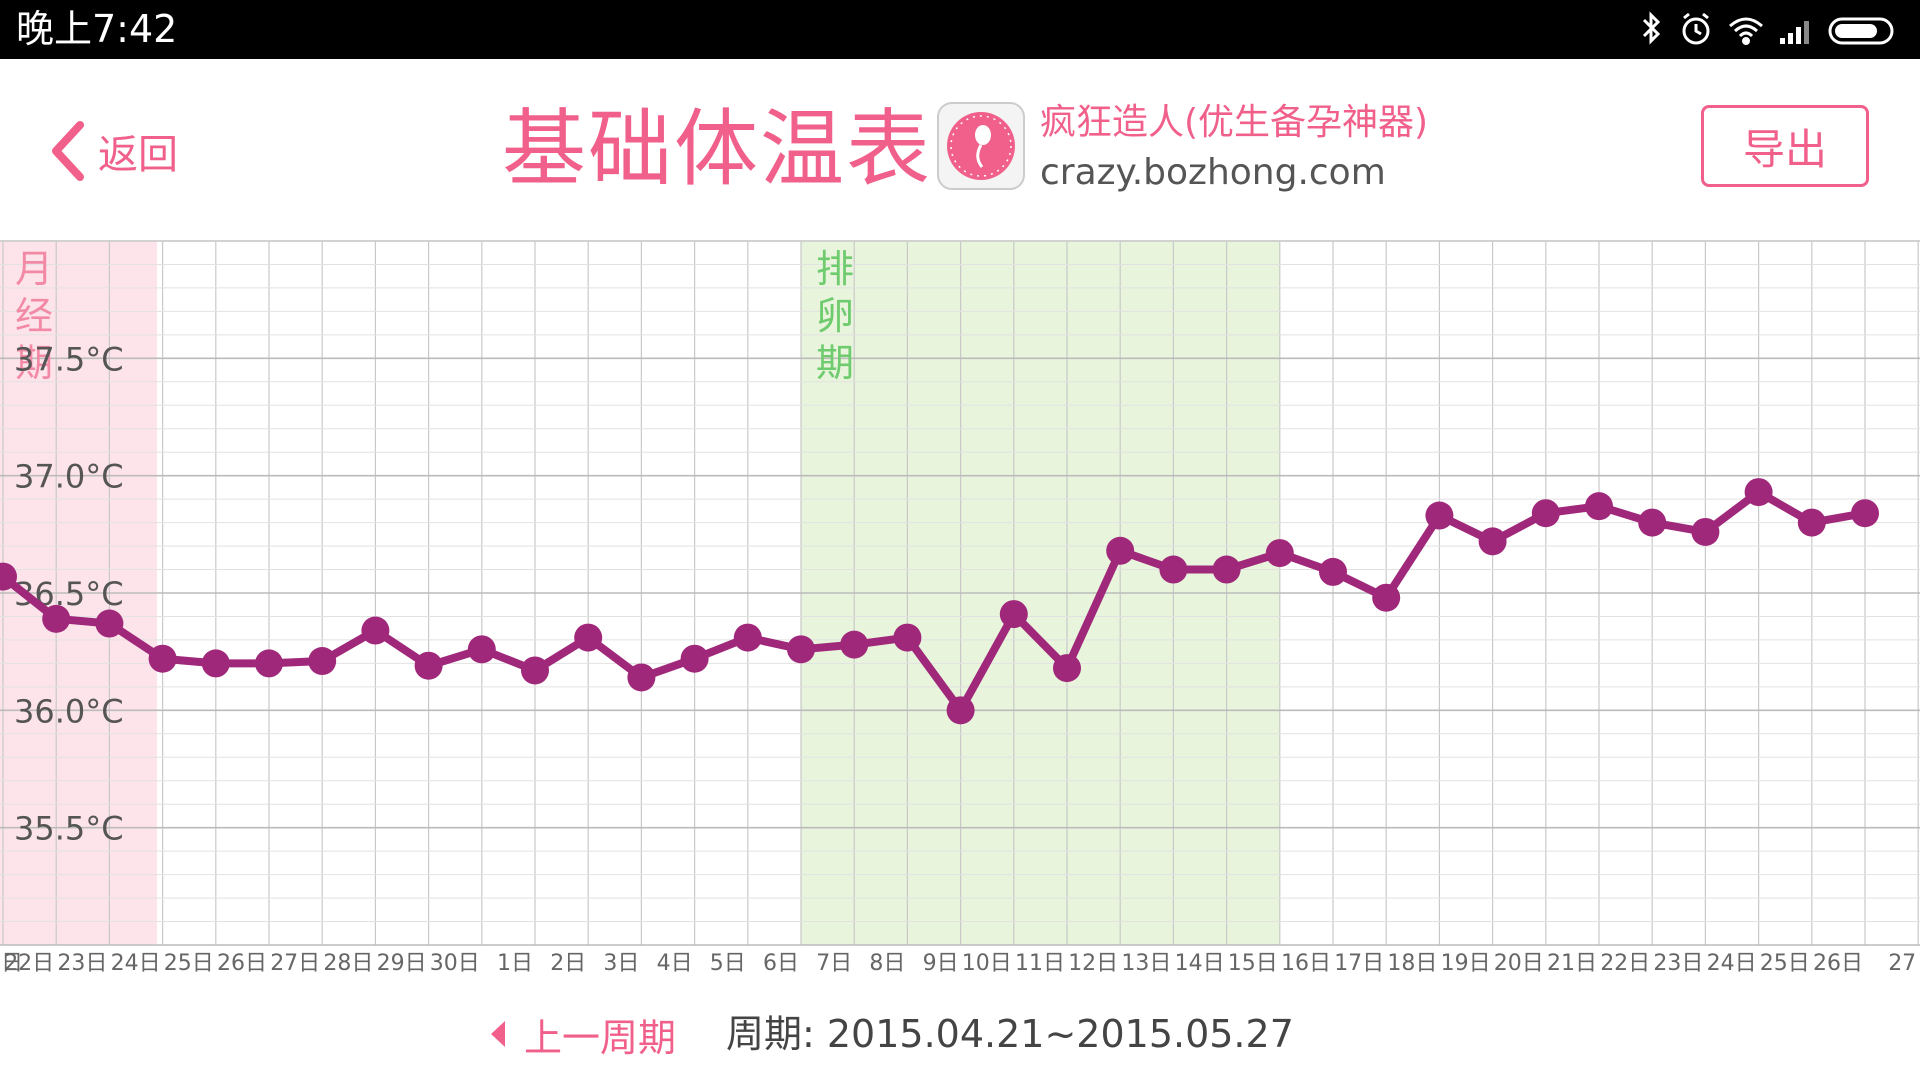 The height and width of the screenshot is (1080, 1920). I want to click on x-tick-label: 16日, so click(1306, 963).